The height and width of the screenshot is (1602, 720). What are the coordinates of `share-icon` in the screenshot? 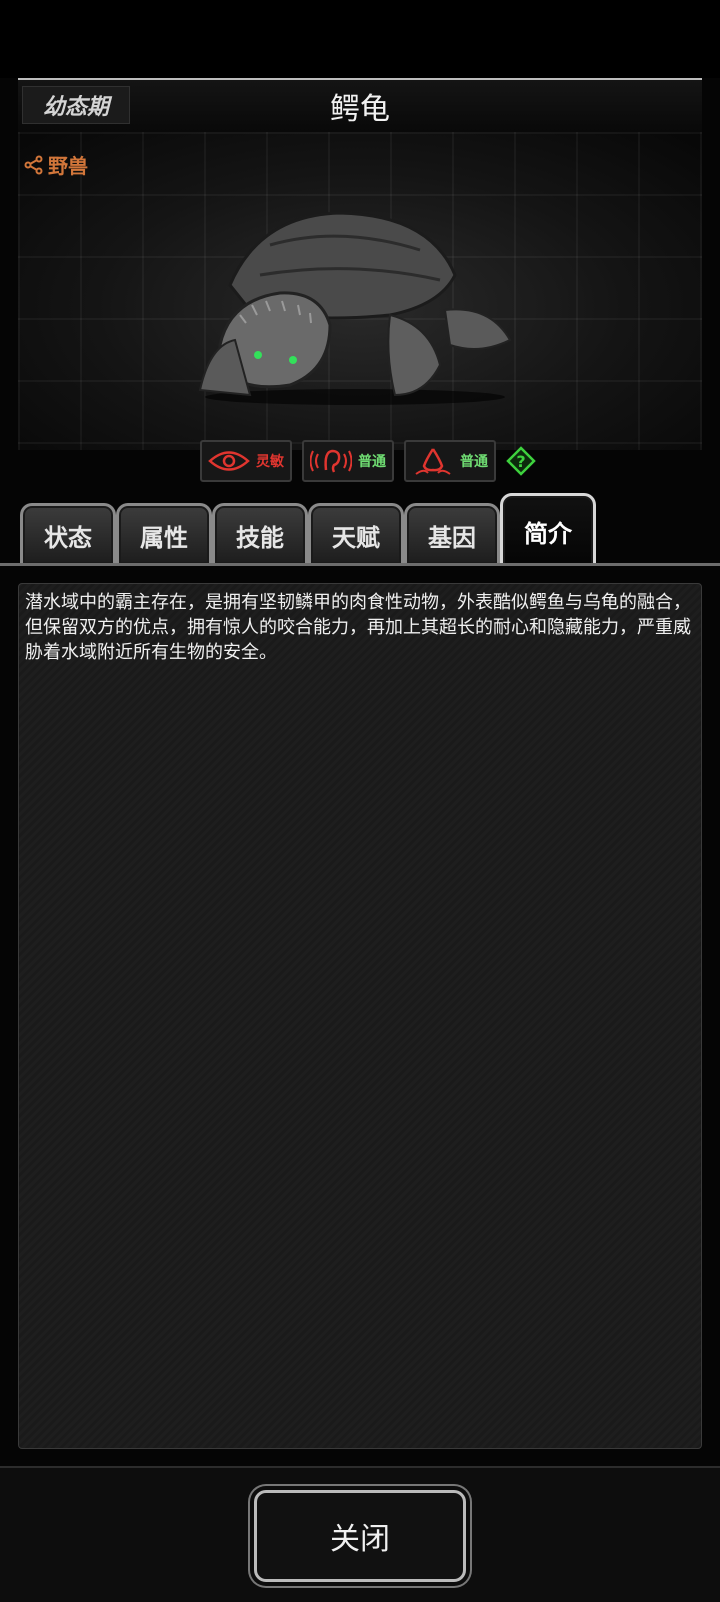 It's located at (33, 164).